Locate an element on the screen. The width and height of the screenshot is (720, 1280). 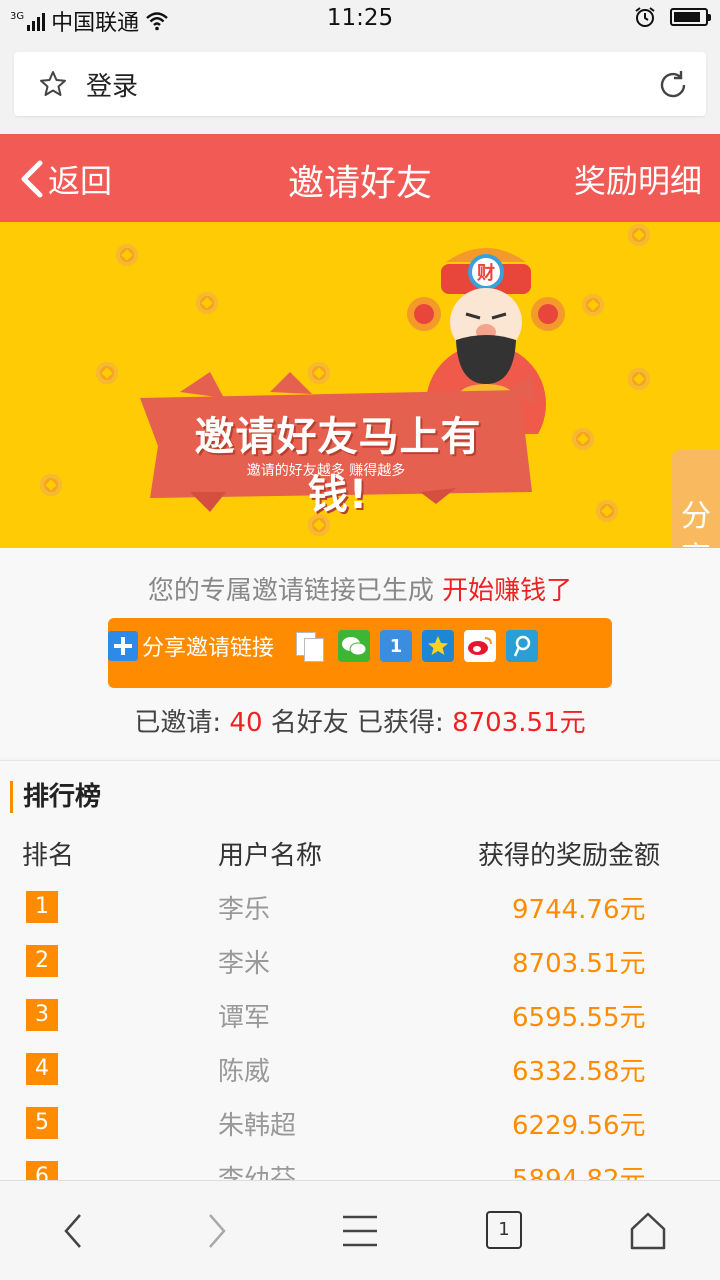
list-item: 1 李乐 9744.76元 is located at coordinates (360, 912).